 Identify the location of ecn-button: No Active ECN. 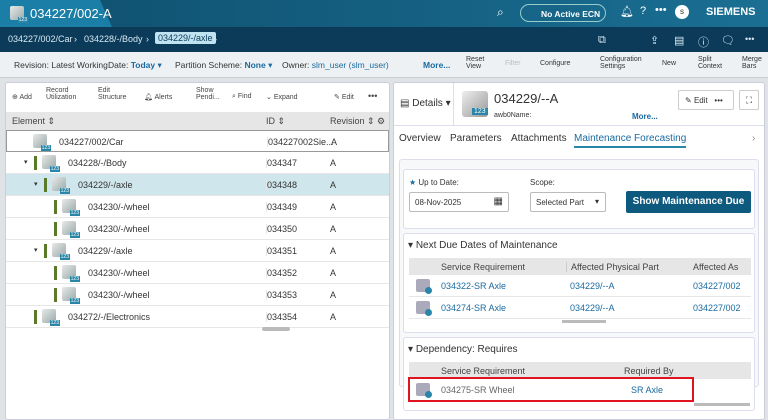
(563, 13).